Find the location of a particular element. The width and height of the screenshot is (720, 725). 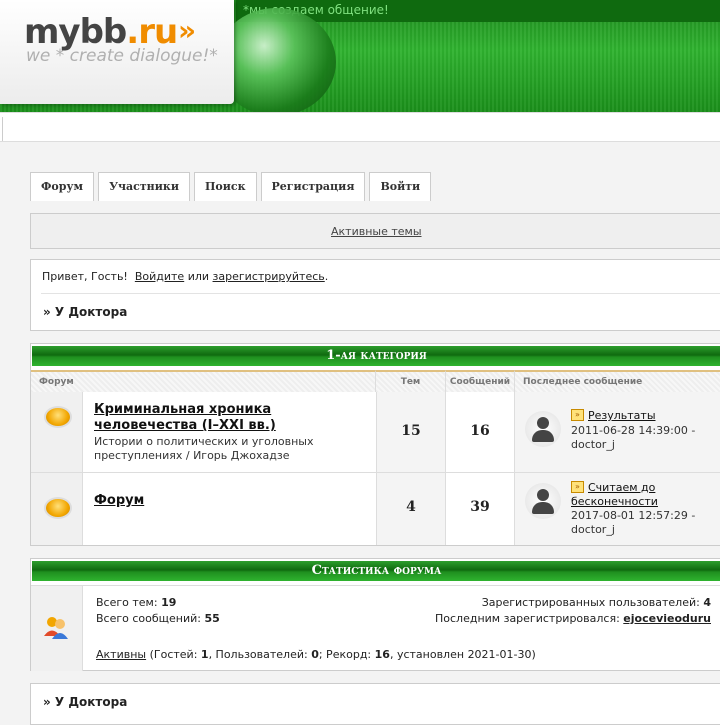

stat-last-reg-label: Последним зарегистрировался: is located at coordinates (527, 618).